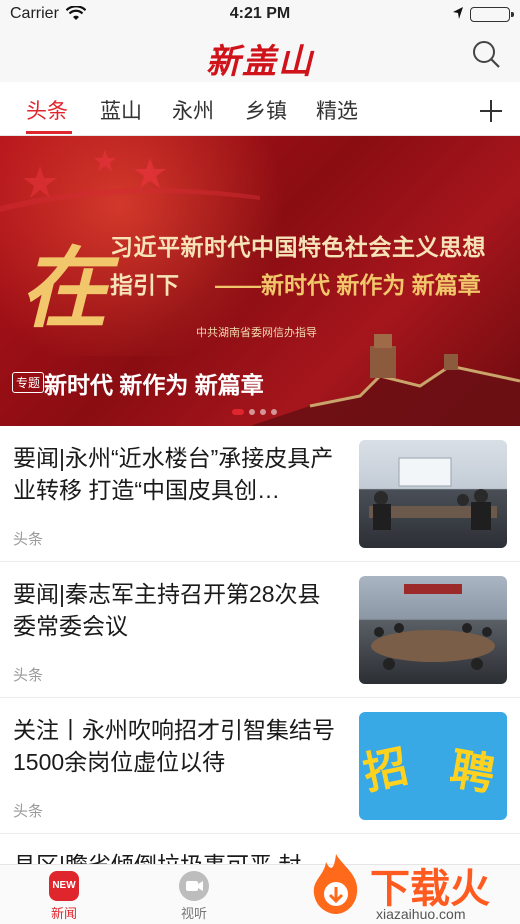 Image resolution: width=520 pixels, height=924 pixels. What do you see at coordinates (410, 886) in the screenshot?
I see `watermark: 下载火 xiazaihuo.com` at bounding box center [410, 886].